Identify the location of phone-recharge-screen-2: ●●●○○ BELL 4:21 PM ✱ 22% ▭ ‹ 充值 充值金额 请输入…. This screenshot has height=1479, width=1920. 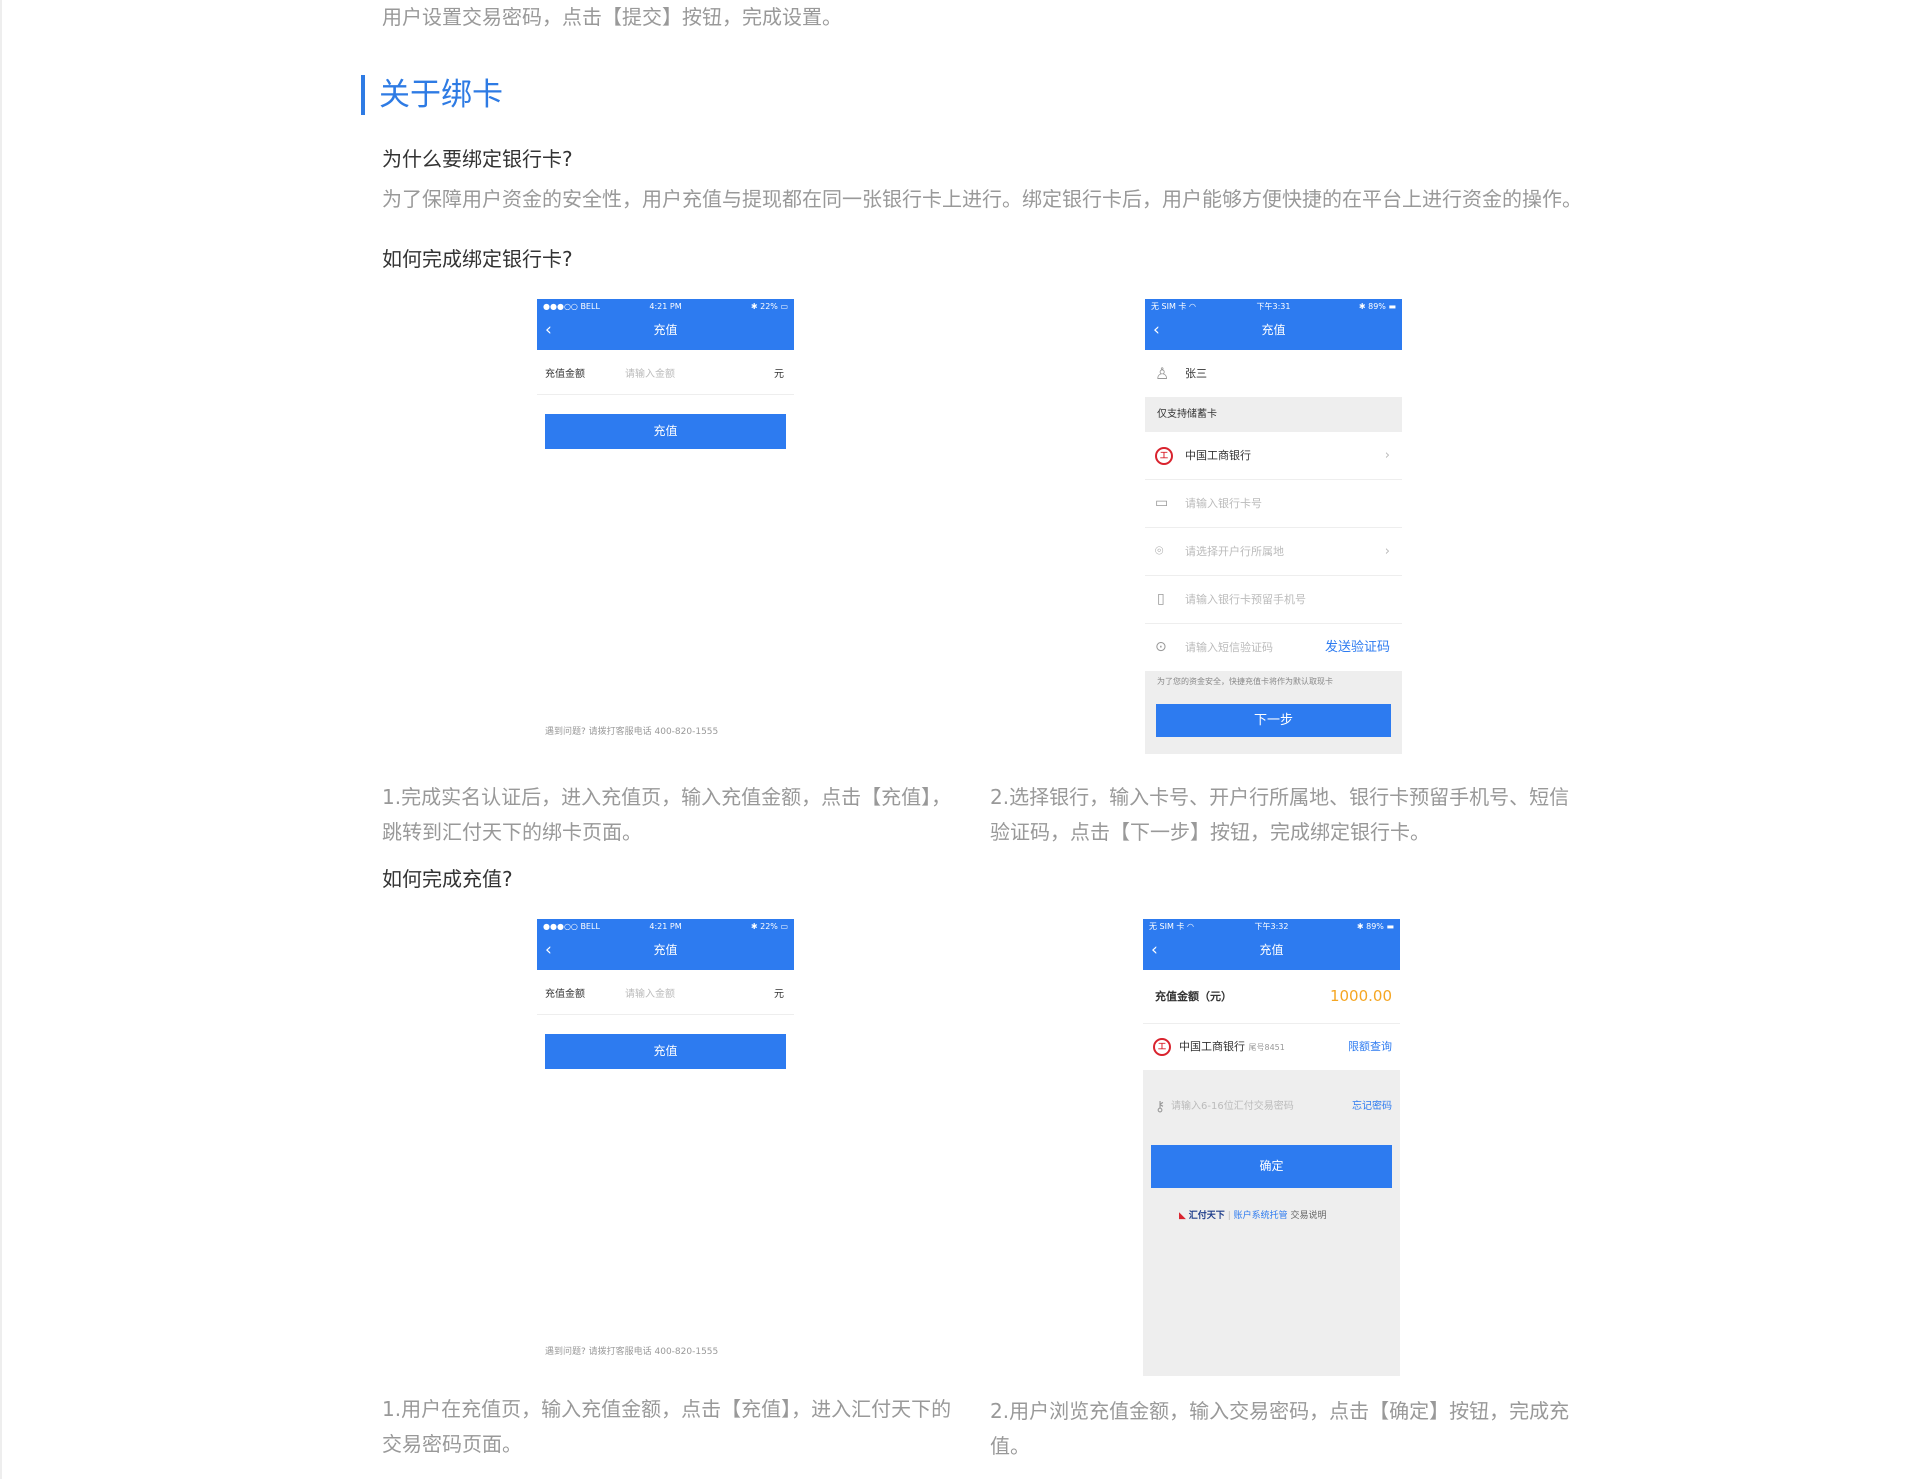
(665, 1141).